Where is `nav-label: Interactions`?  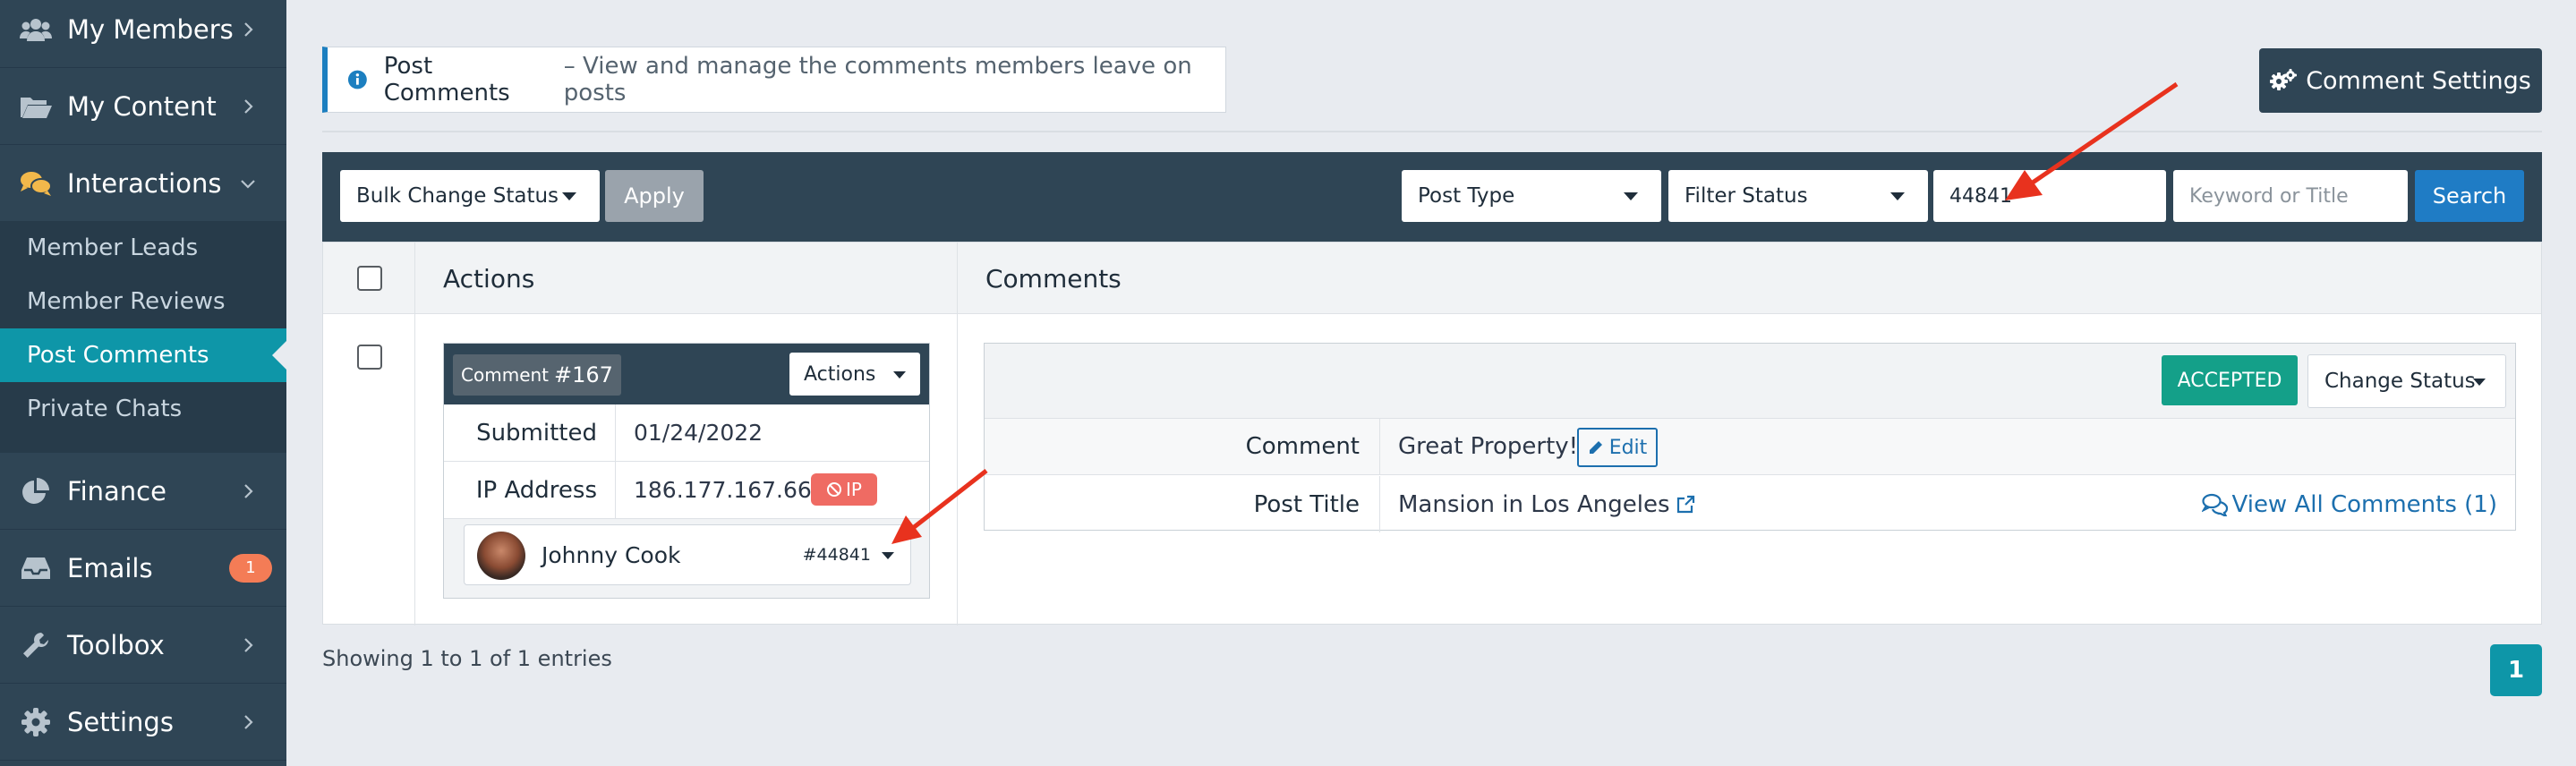 nav-label: Interactions is located at coordinates (144, 183).